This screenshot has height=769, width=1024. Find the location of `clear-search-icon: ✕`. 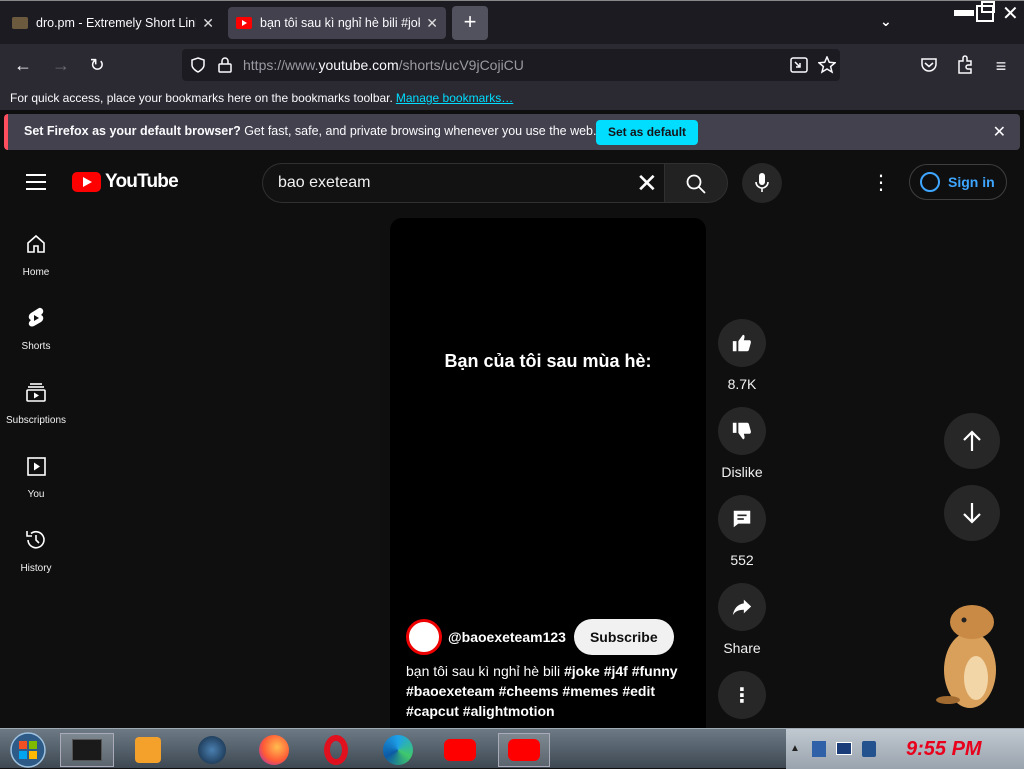

clear-search-icon: ✕ is located at coordinates (647, 183).